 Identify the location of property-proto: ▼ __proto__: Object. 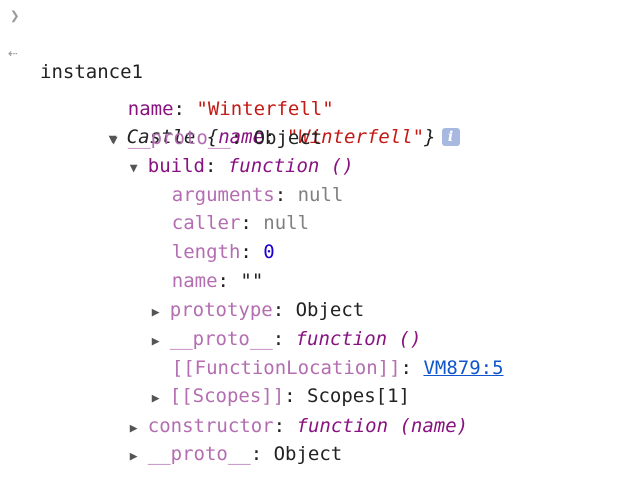
(193, 122).